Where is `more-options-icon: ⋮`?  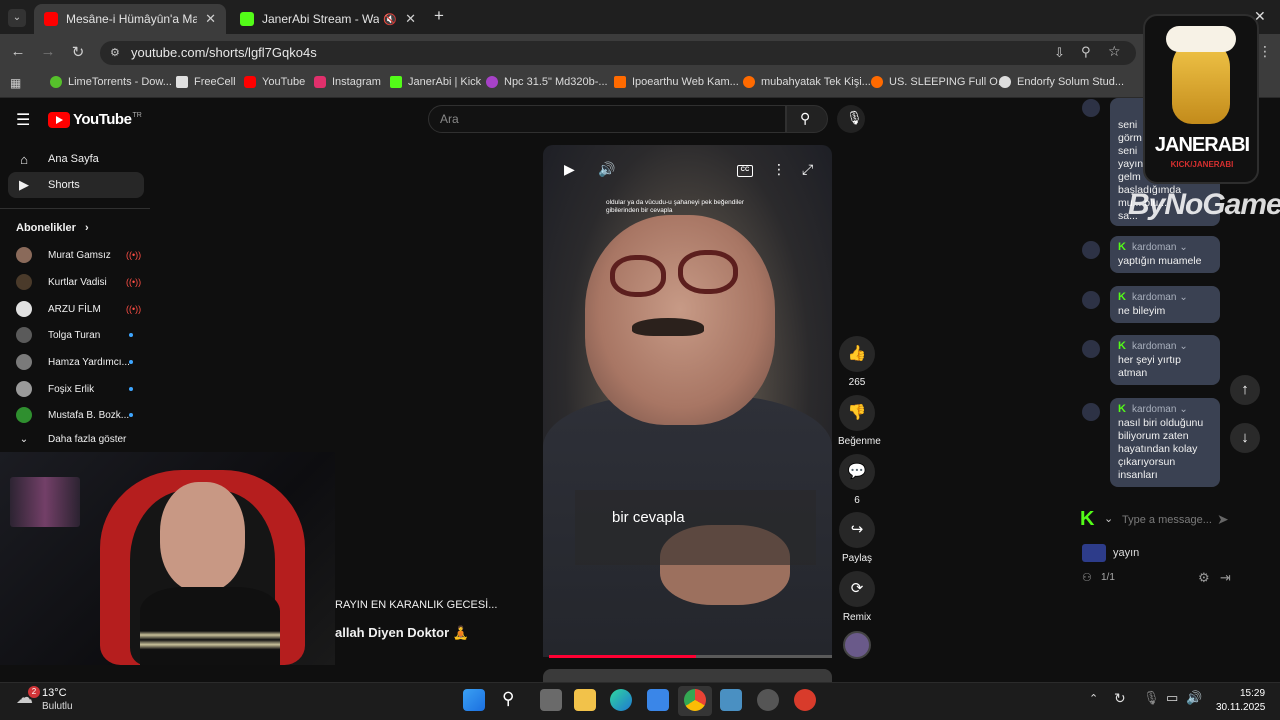 more-options-icon: ⋮ is located at coordinates (779, 169).